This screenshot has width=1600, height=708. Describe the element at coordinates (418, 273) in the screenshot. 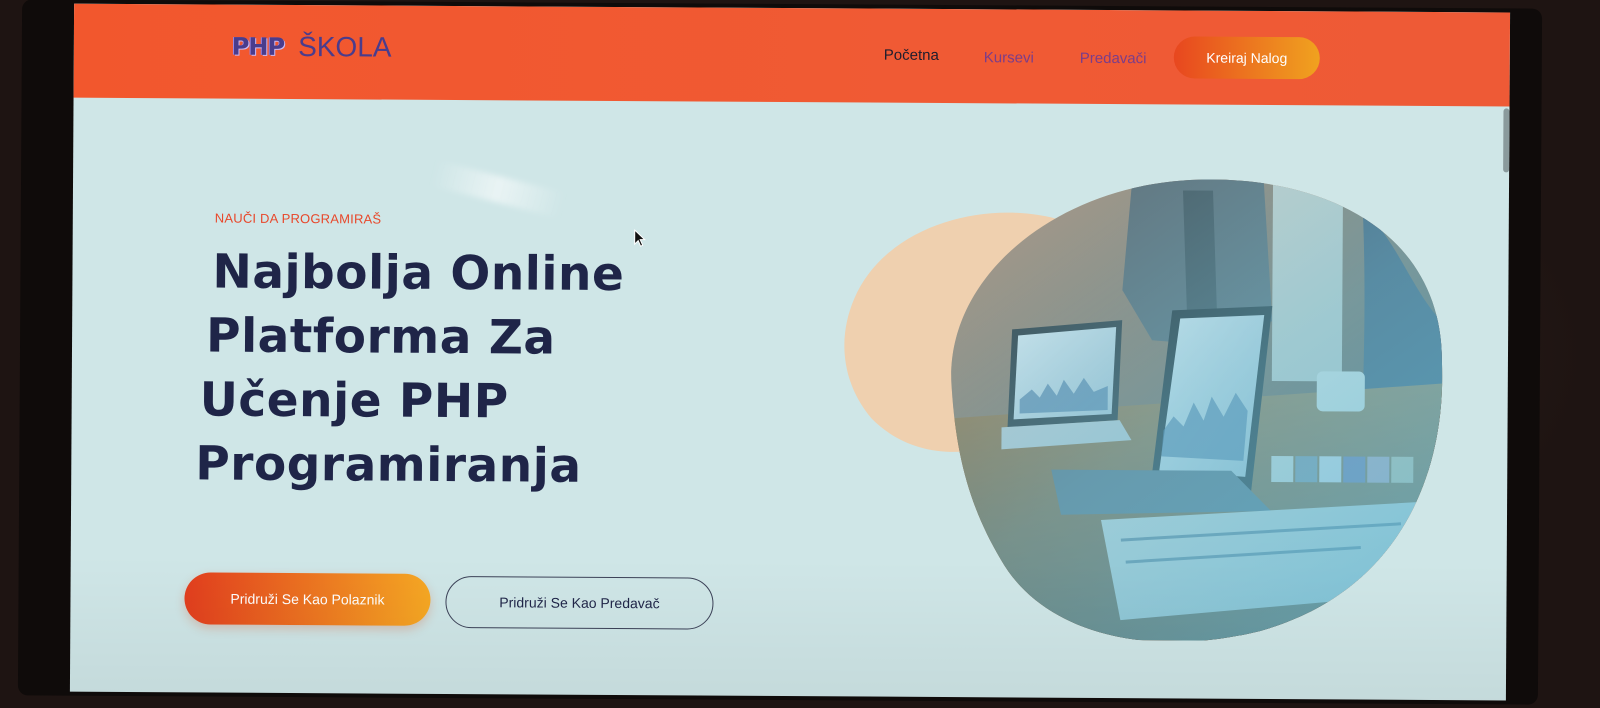

I see `hero-title-line: Najbolja Online` at that location.